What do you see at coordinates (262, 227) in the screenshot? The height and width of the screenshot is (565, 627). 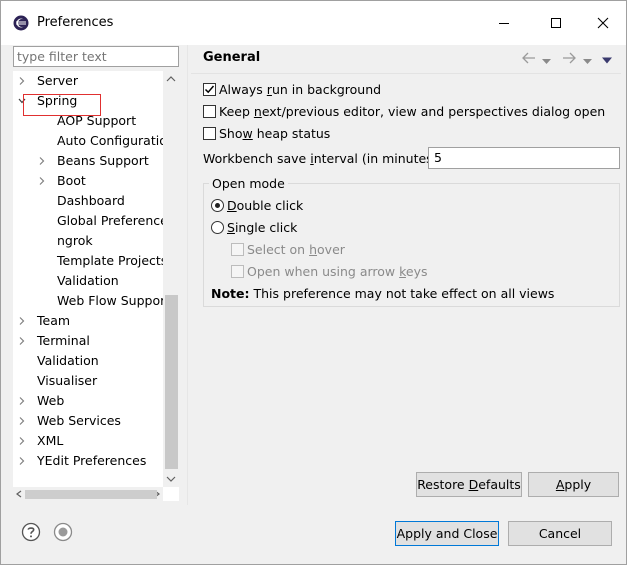 I see `single-click-label: Single click` at bounding box center [262, 227].